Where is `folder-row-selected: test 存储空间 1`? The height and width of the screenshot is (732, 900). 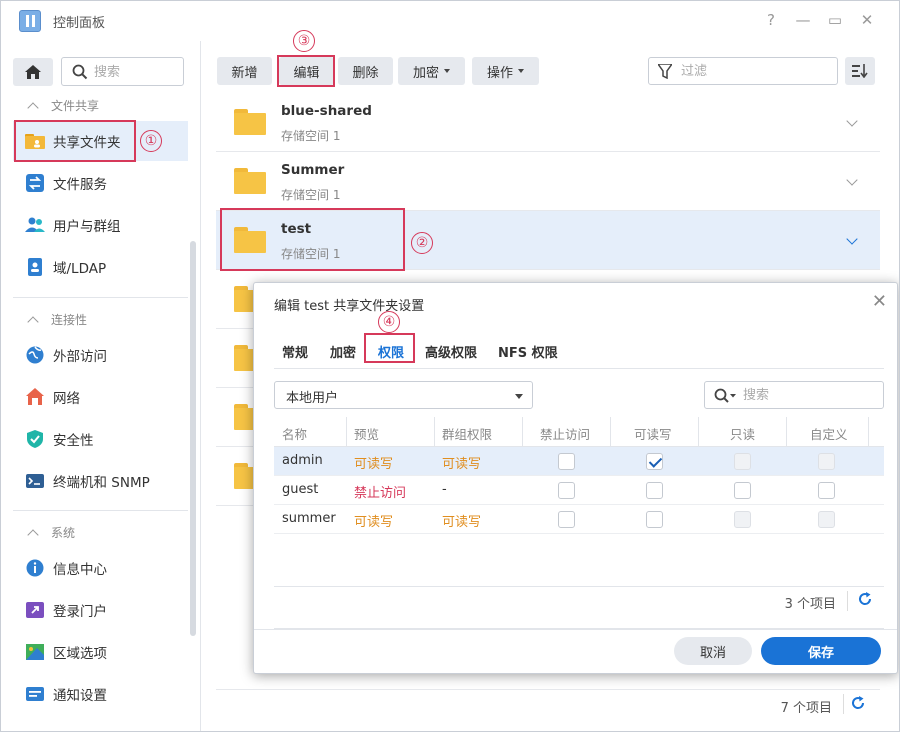 folder-row-selected: test 存储空间 1 is located at coordinates (548, 240).